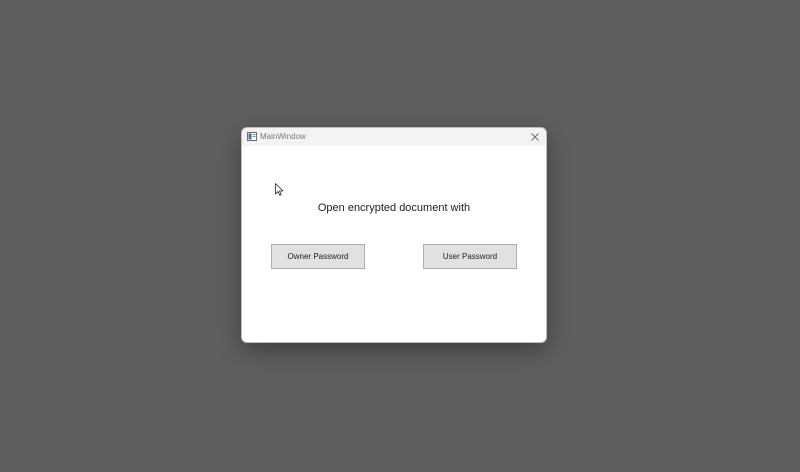 The height and width of the screenshot is (472, 800). I want to click on window-title: MainWindow, so click(283, 136).